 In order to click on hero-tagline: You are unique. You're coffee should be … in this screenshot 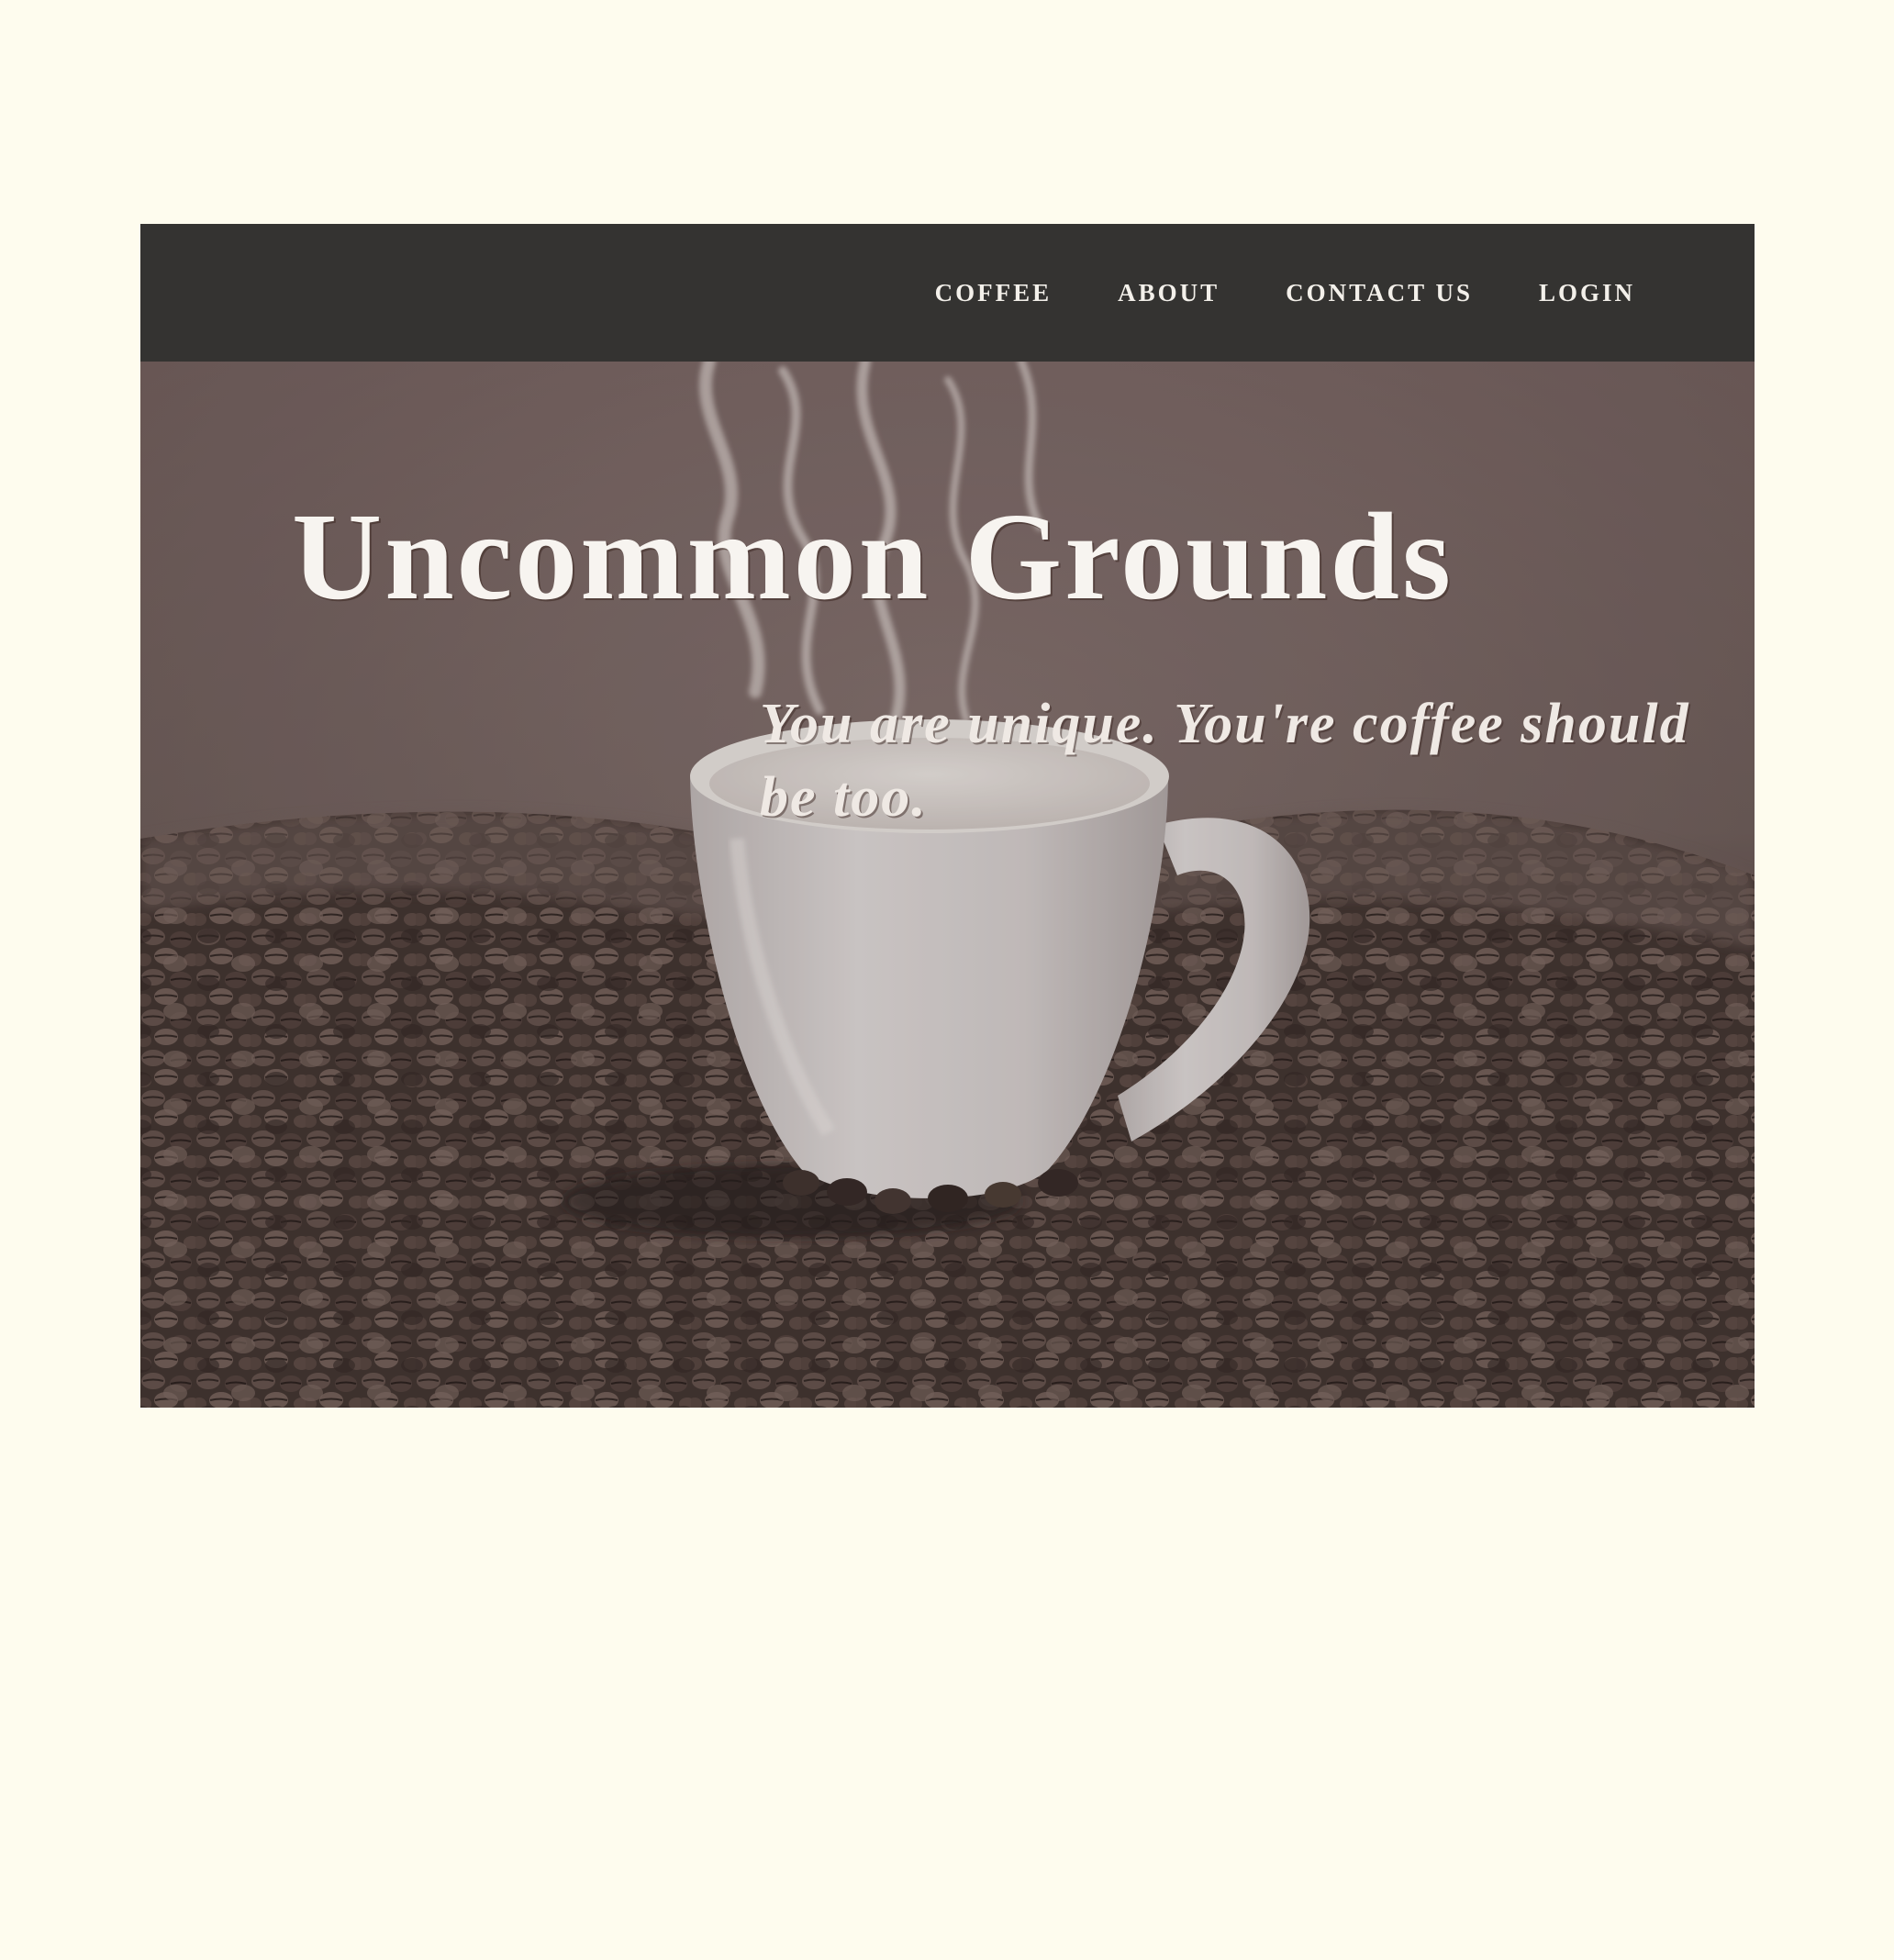, I will do `click(1225, 761)`.